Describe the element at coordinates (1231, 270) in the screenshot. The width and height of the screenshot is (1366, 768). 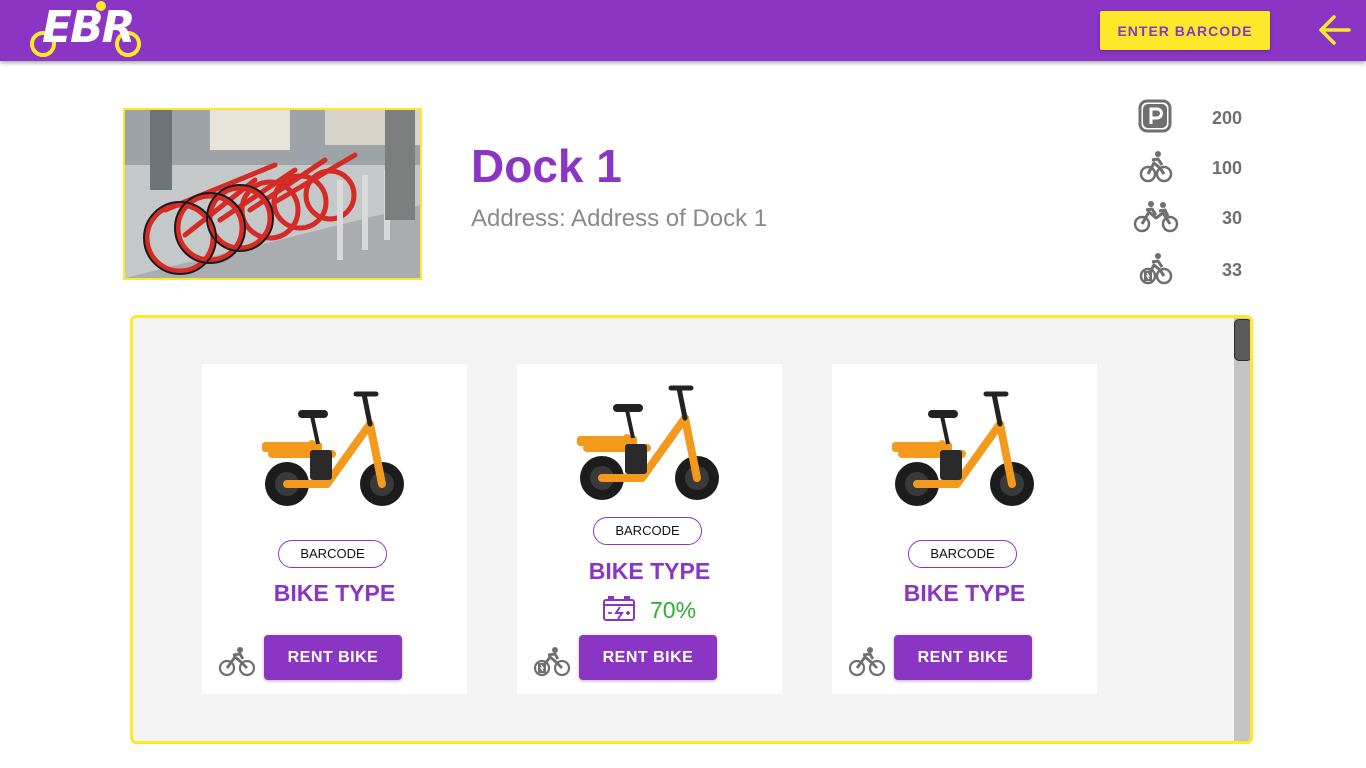
I see `electric-bike-count: 33` at that location.